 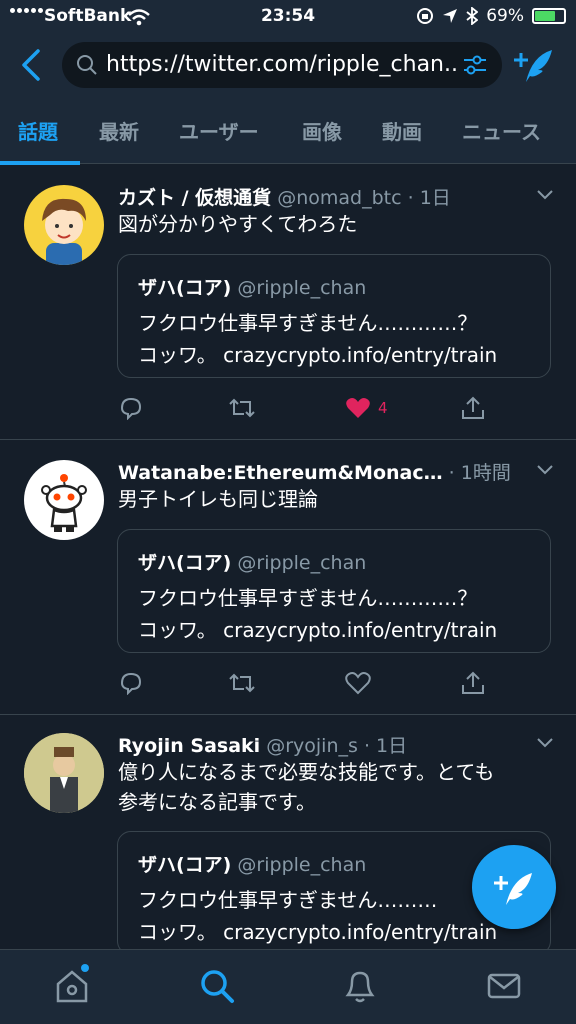 What do you see at coordinates (306, 772) in the screenshot?
I see `tweet-text-line: 億り人になるまで必要な技能です。とても` at bounding box center [306, 772].